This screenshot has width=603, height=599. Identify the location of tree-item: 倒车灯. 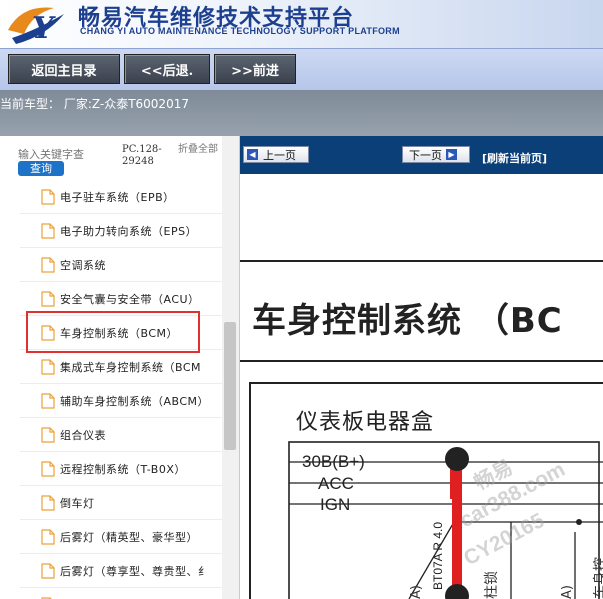
(121, 503).